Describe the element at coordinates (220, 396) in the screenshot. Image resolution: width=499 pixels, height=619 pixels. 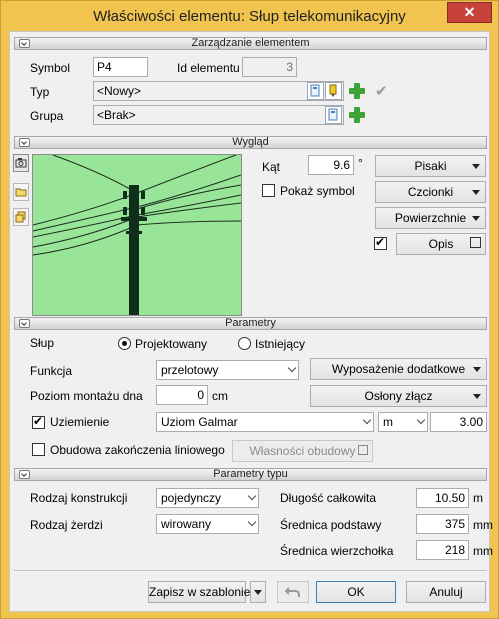
I see `mount-level-unit: cm` at that location.